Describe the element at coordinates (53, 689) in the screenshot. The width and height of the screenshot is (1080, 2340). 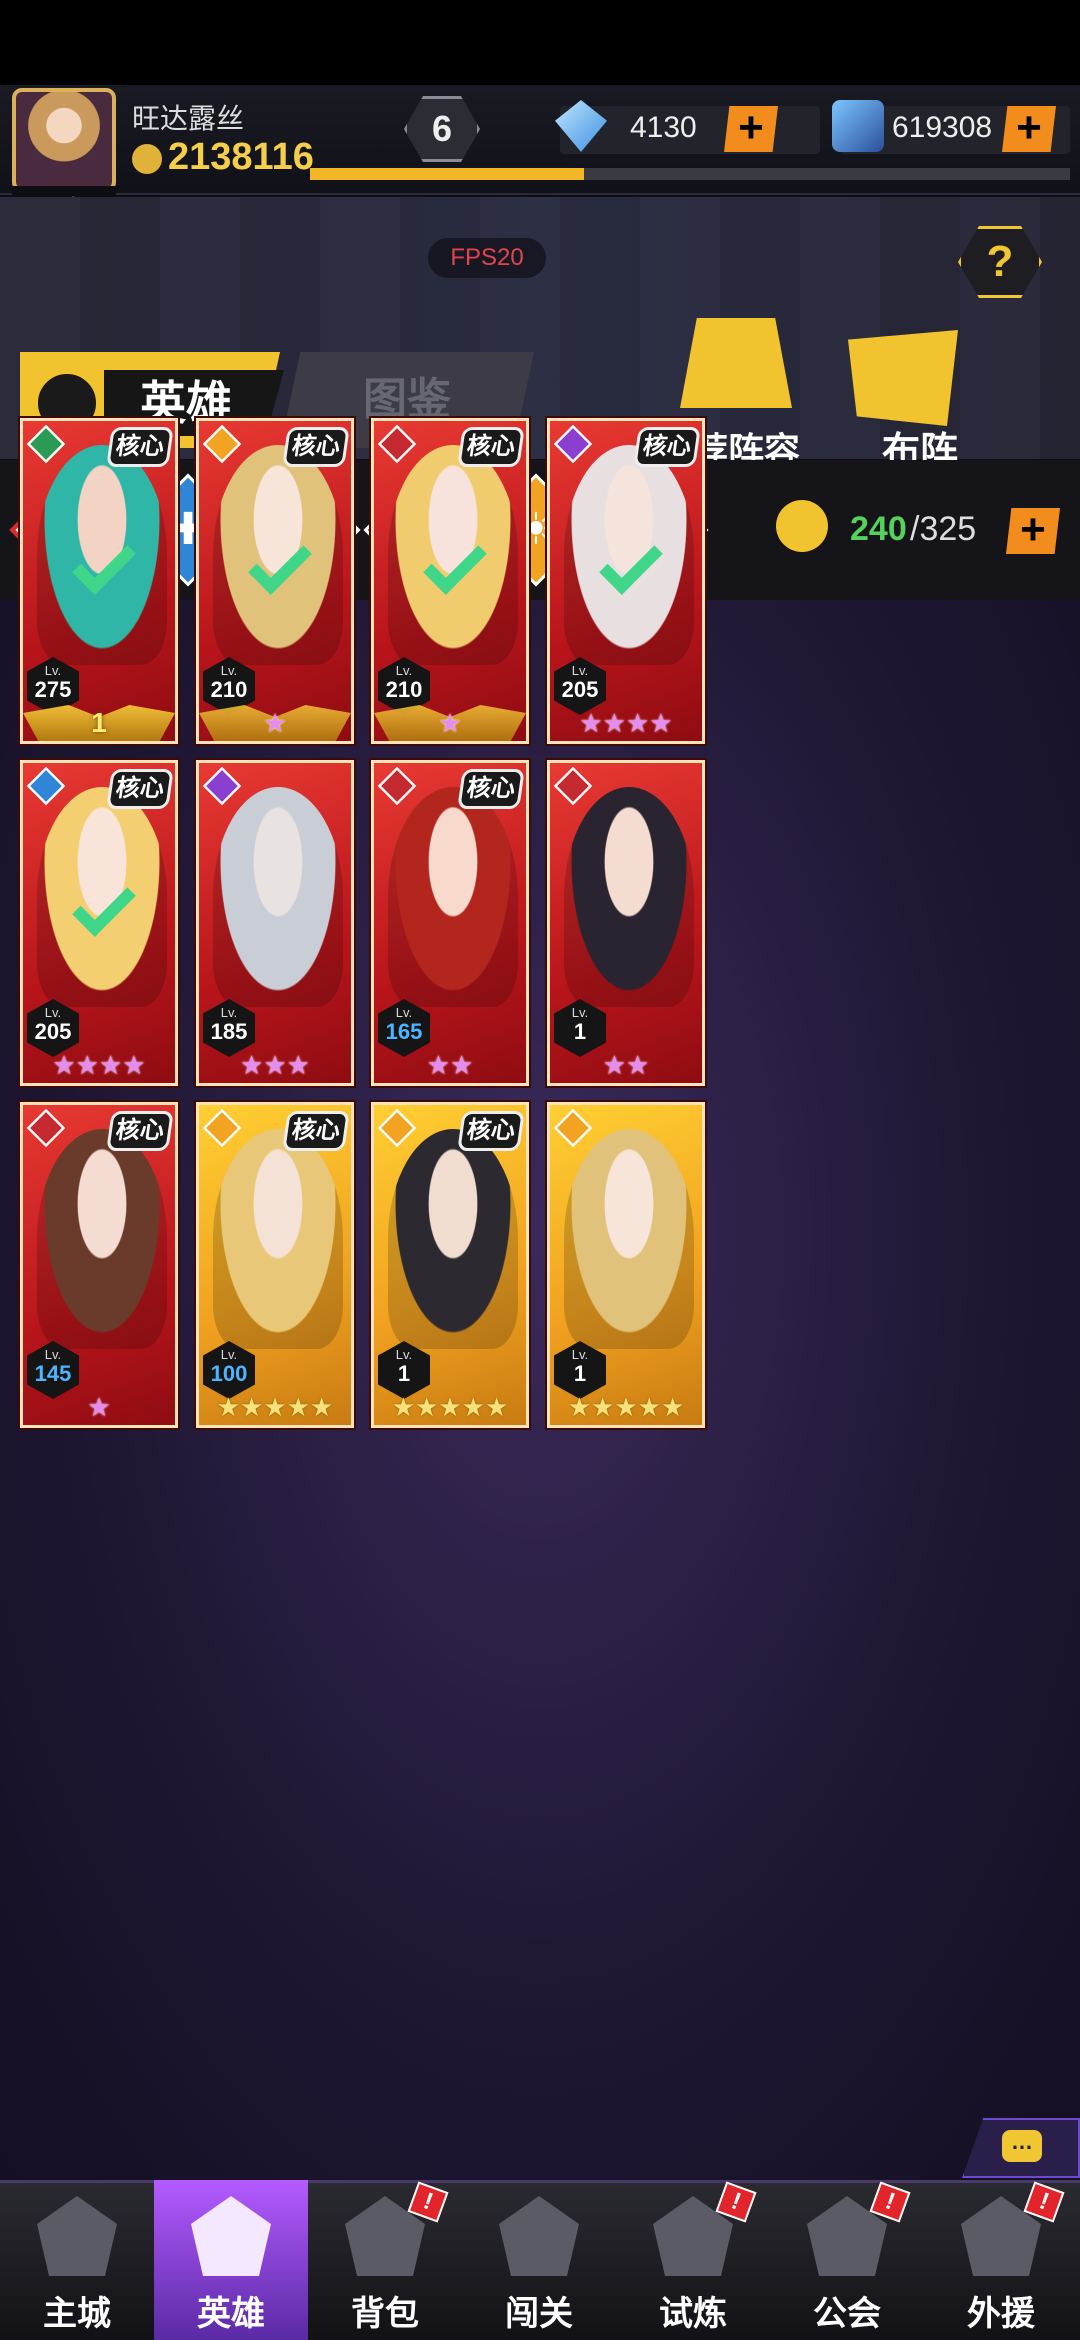
I see `hero-level-value: 275` at that location.